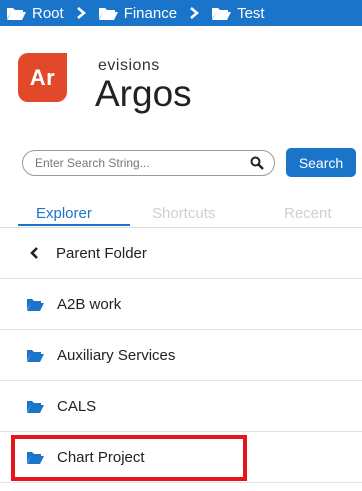 Image resolution: width=362 pixels, height=491 pixels. I want to click on product-name: Argos, so click(143, 93).